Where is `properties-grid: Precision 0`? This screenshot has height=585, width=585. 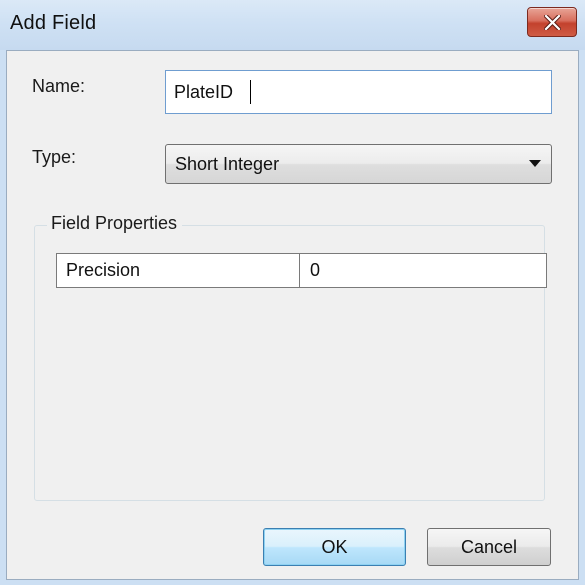 properties-grid: Precision 0 is located at coordinates (301, 270).